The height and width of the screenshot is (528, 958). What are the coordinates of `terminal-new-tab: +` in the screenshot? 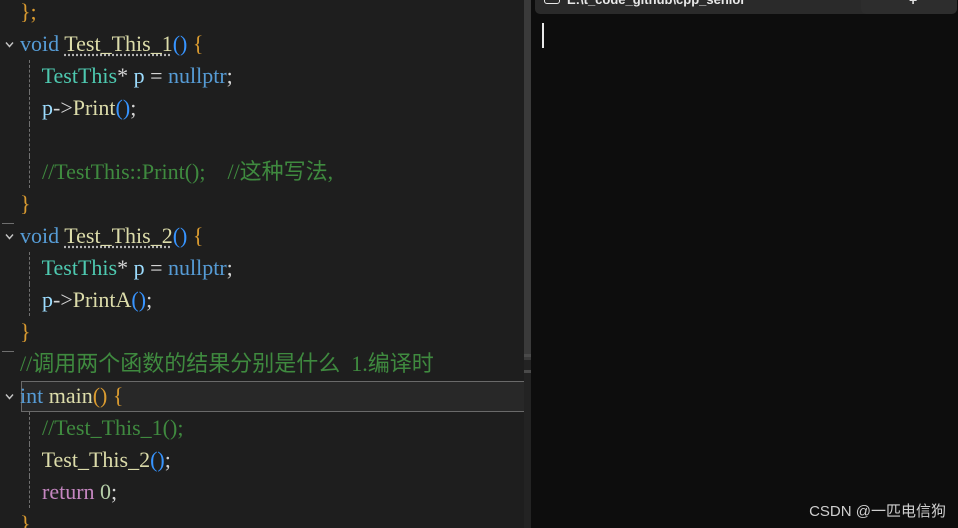 It's located at (909, 7).